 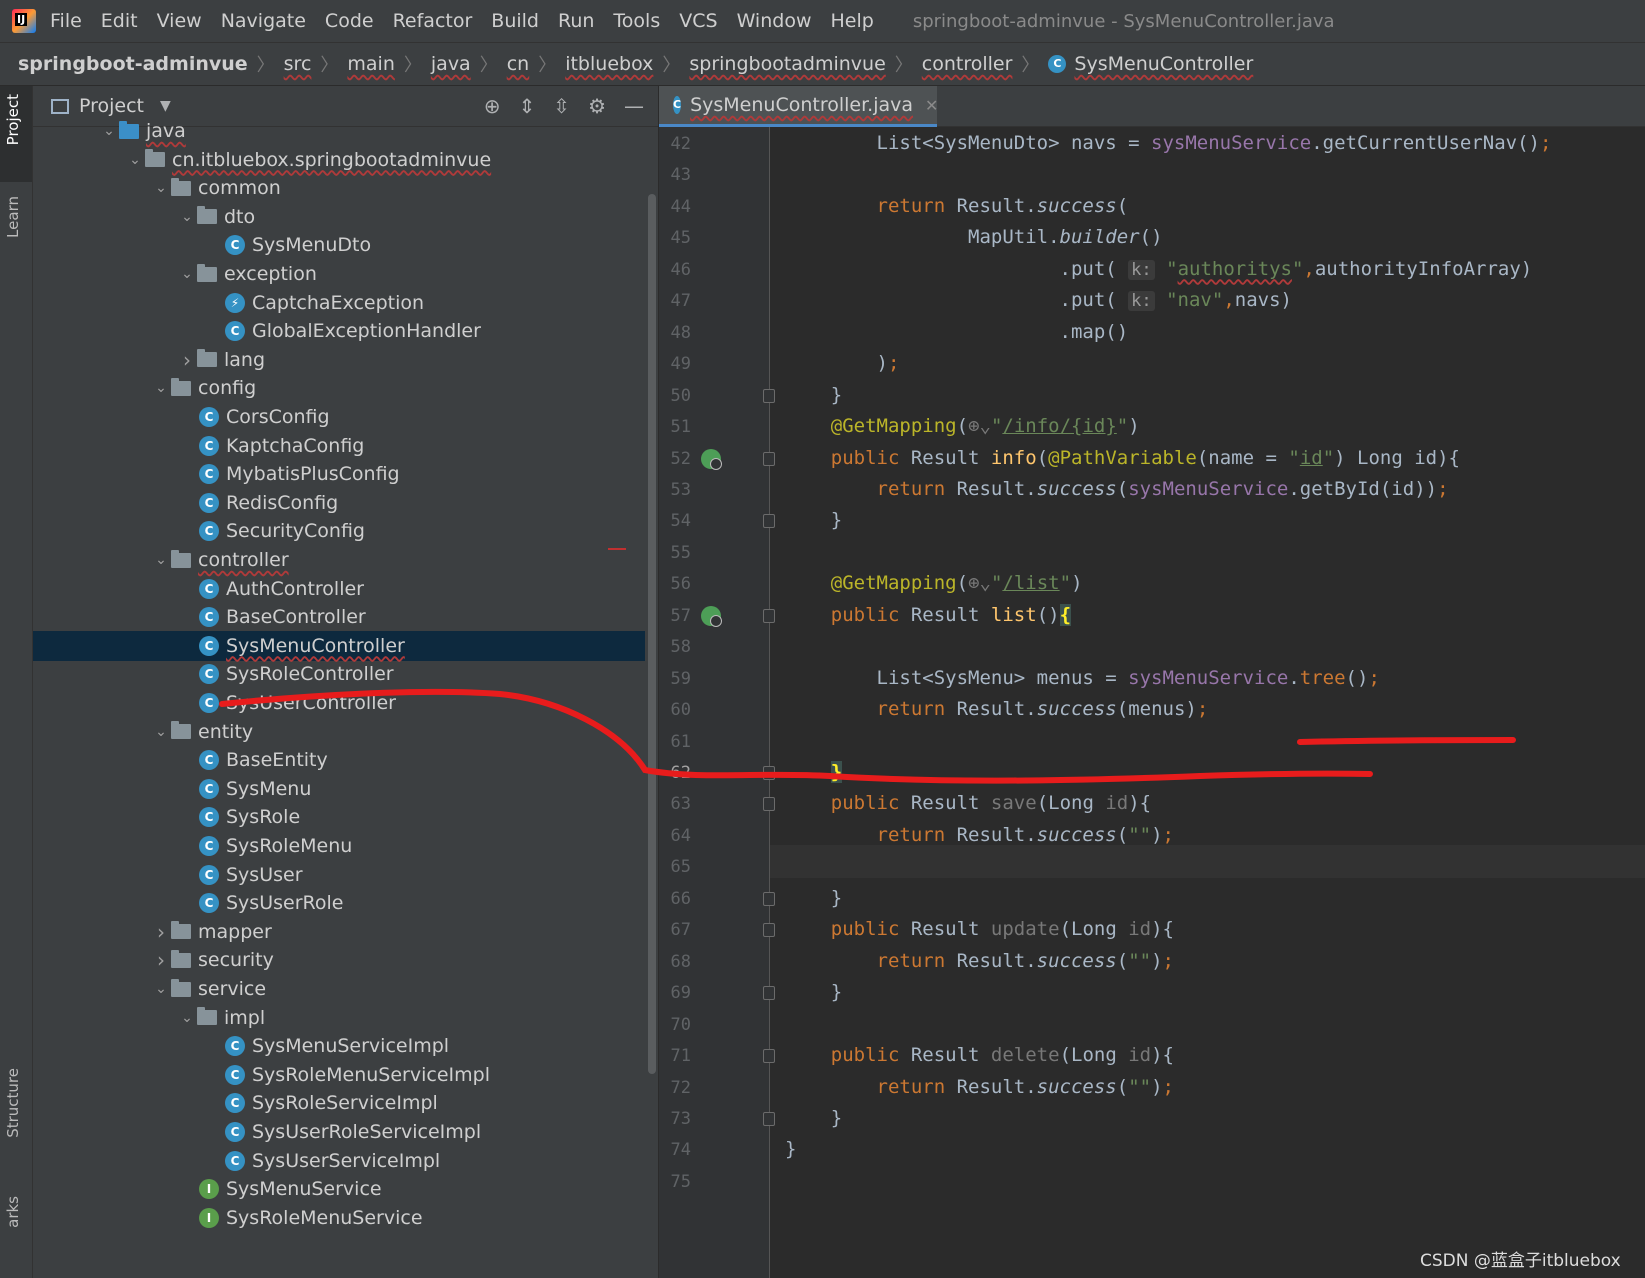 I want to click on breadcrumb-item: cn, so click(x=518, y=64).